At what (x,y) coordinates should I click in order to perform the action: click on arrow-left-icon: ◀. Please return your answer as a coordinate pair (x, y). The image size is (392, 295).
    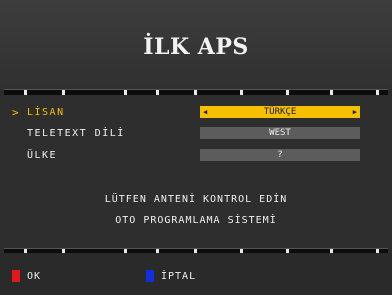
    Looking at the image, I should click on (205, 112).